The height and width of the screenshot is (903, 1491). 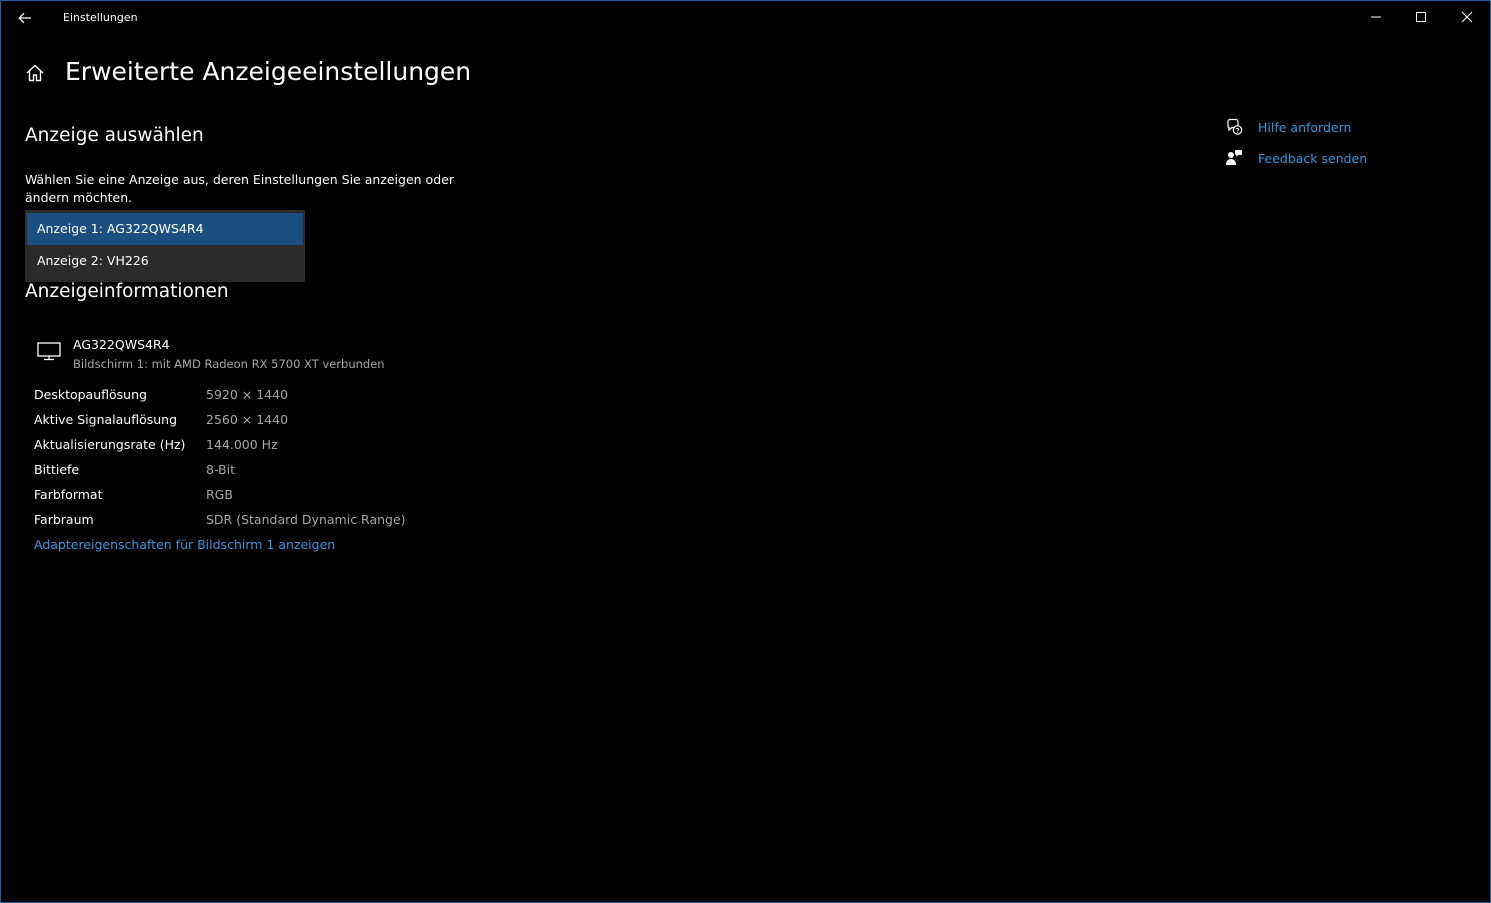 I want to click on select-display-heading: Anzeige auswählen, so click(x=114, y=135).